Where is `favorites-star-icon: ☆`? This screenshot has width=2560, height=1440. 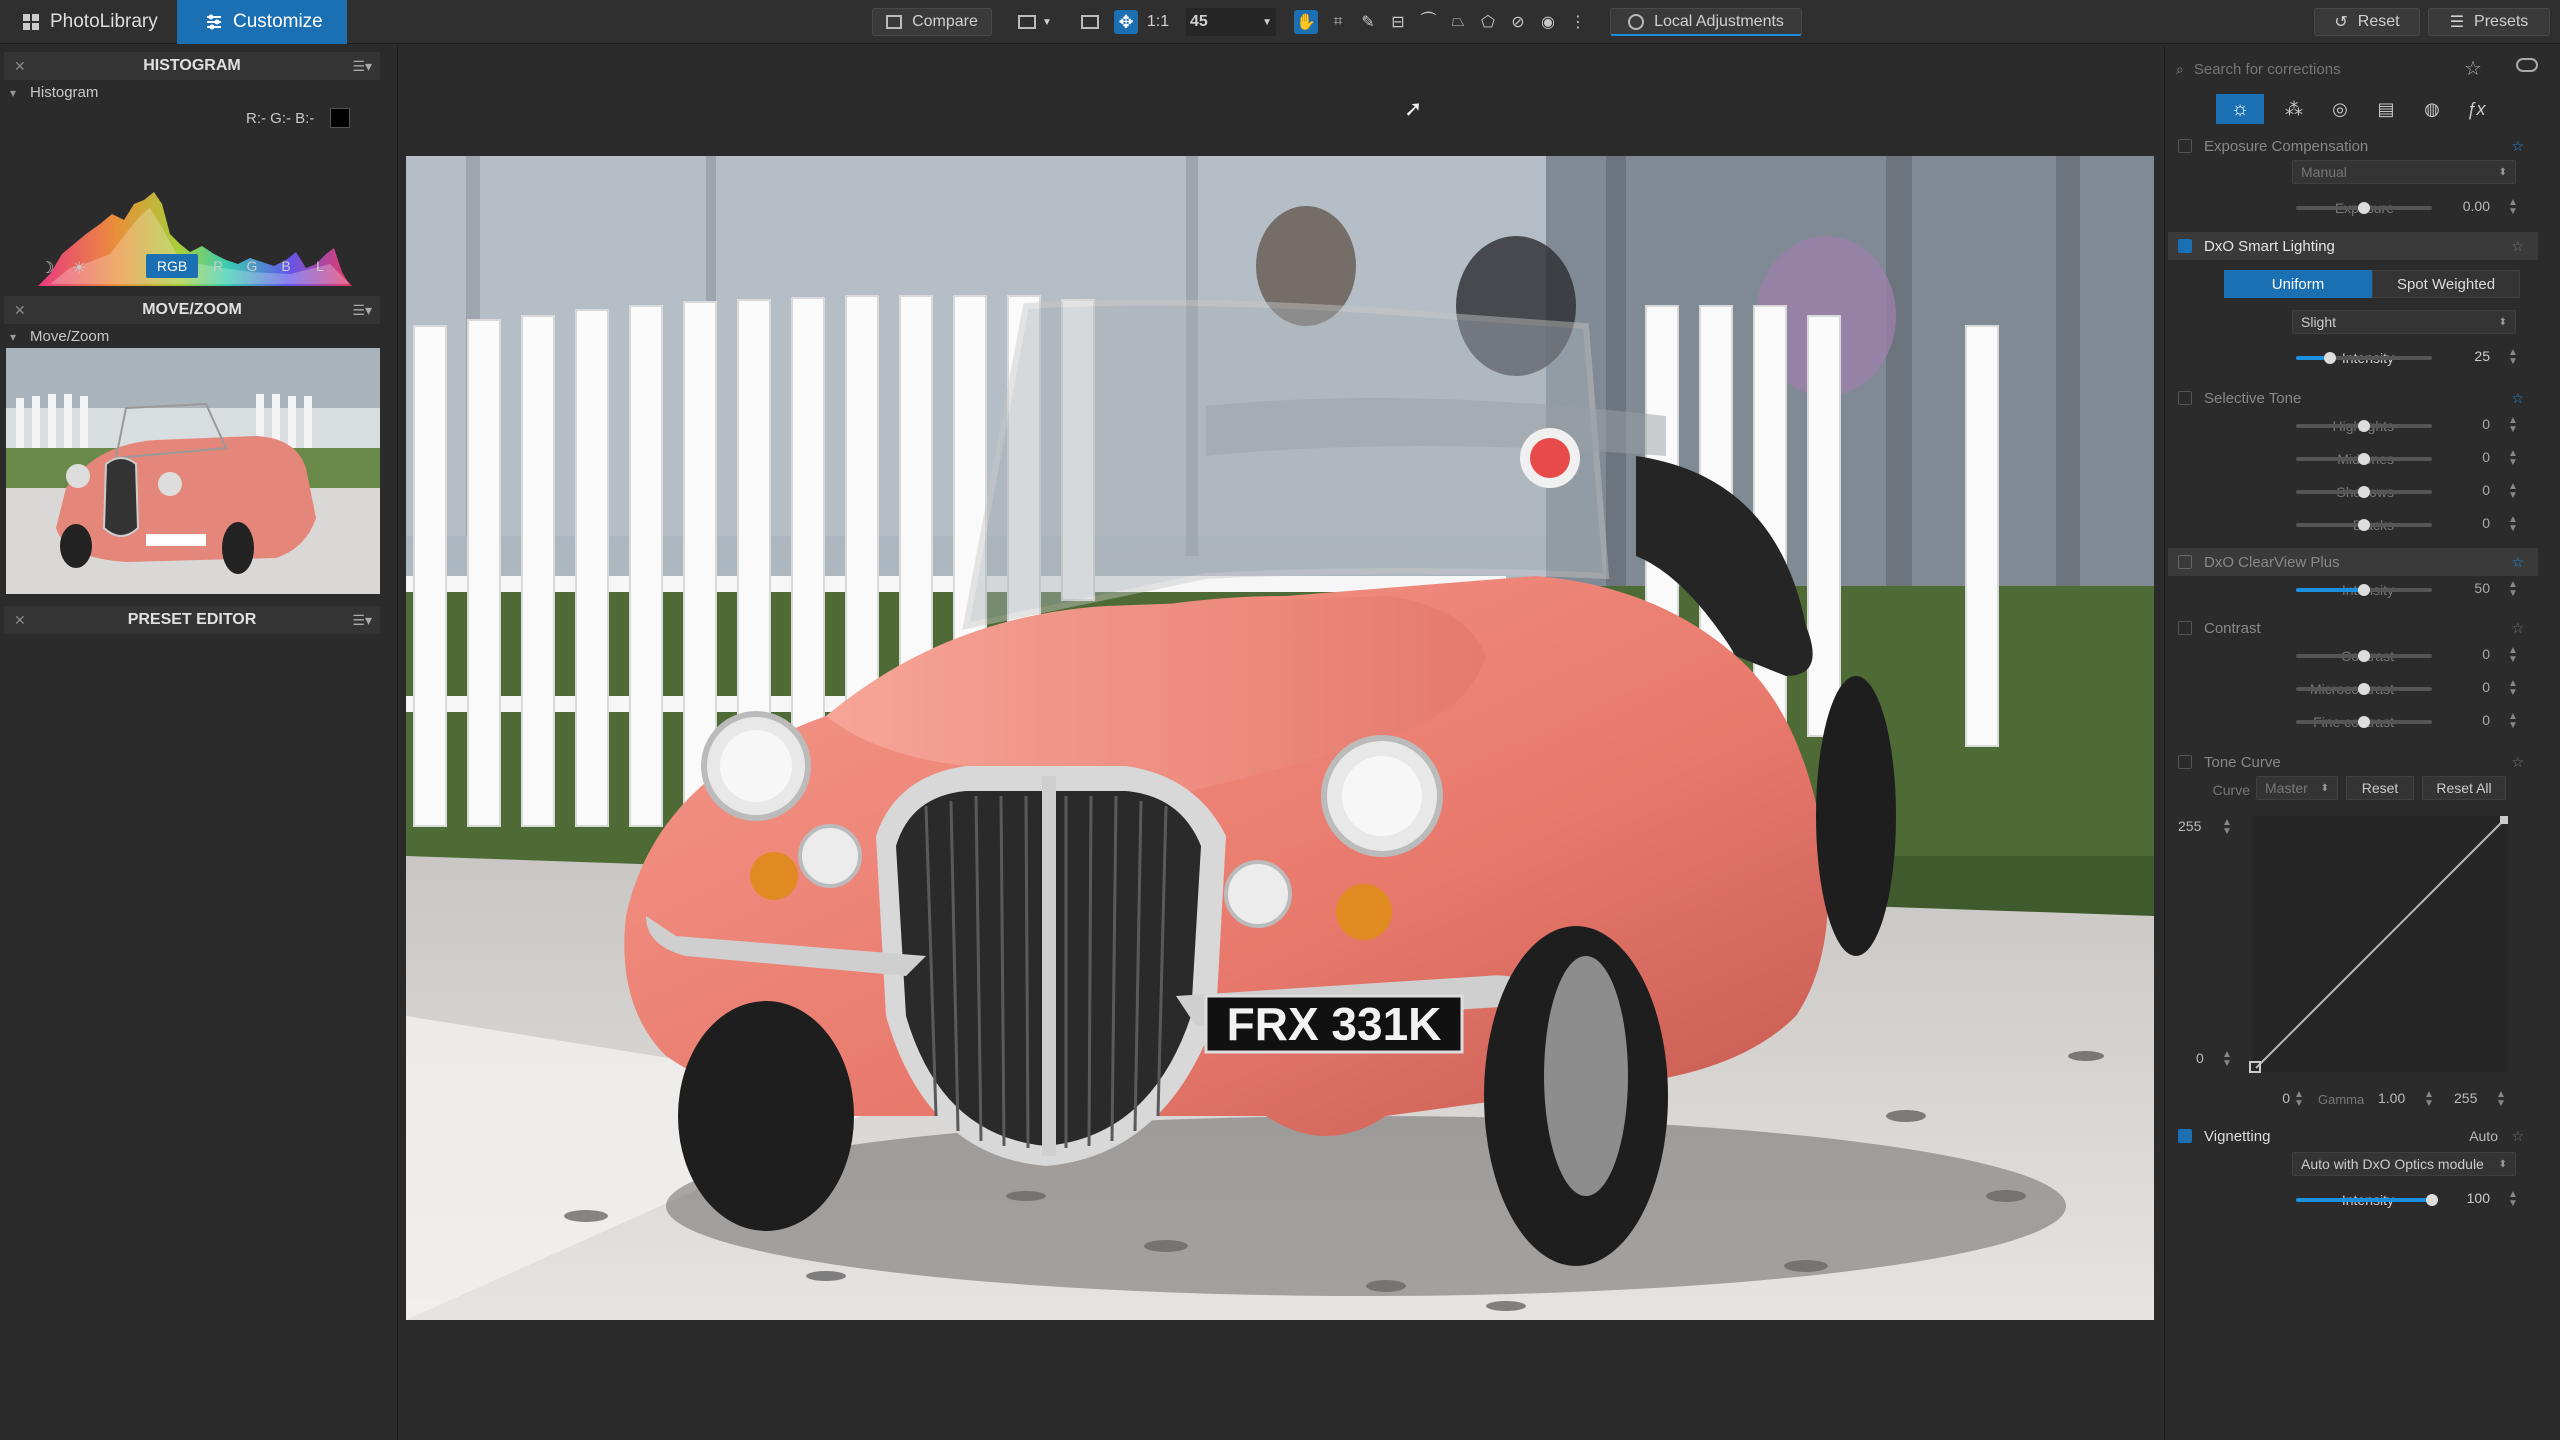 favorites-star-icon: ☆ is located at coordinates (2473, 68).